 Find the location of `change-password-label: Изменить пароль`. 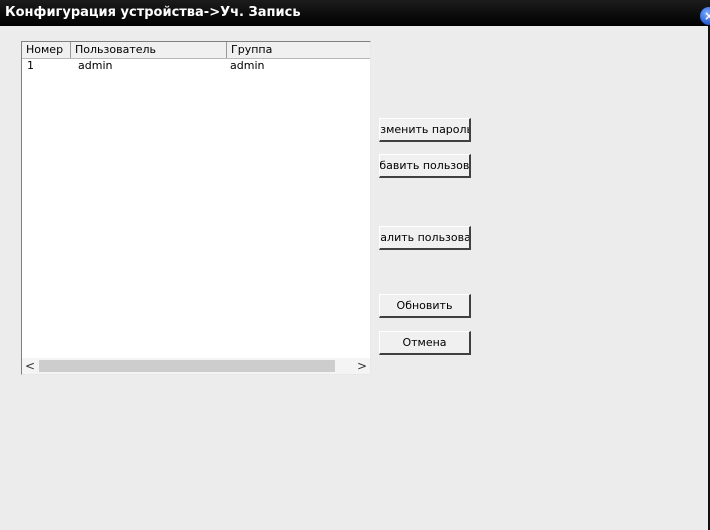

change-password-label: Изменить пароль is located at coordinates (425, 129).